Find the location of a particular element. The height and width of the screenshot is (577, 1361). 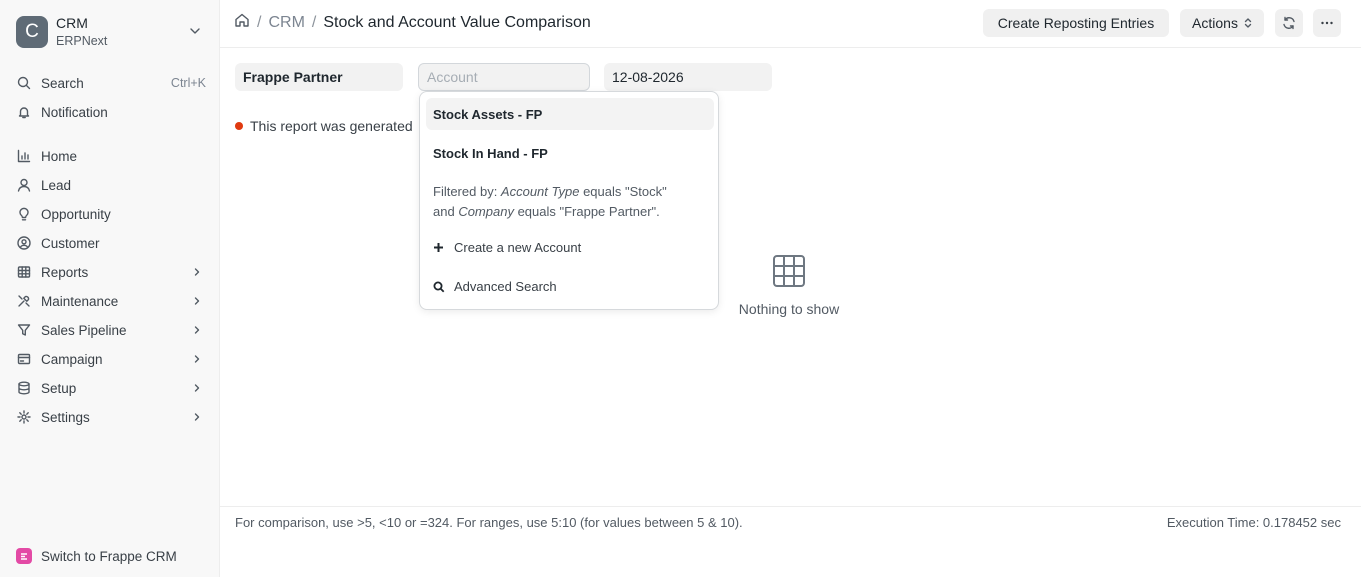

switch-to-frappe-crm: Switch to Frappe CRM is located at coordinates (96, 556).